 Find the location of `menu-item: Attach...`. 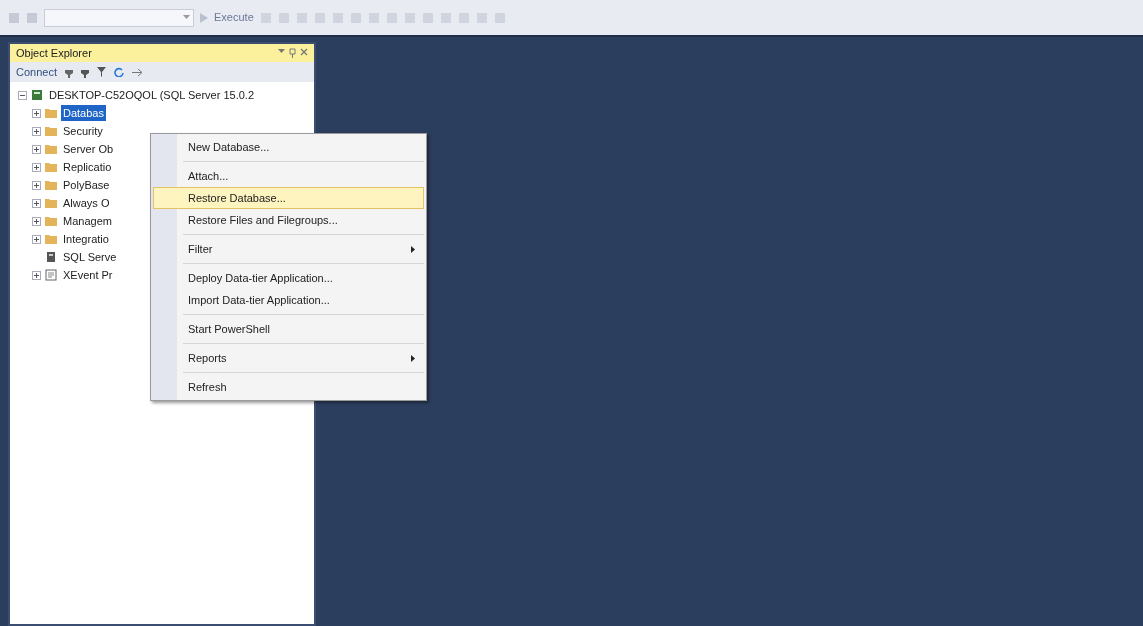

menu-item: Attach... is located at coordinates (288, 176).